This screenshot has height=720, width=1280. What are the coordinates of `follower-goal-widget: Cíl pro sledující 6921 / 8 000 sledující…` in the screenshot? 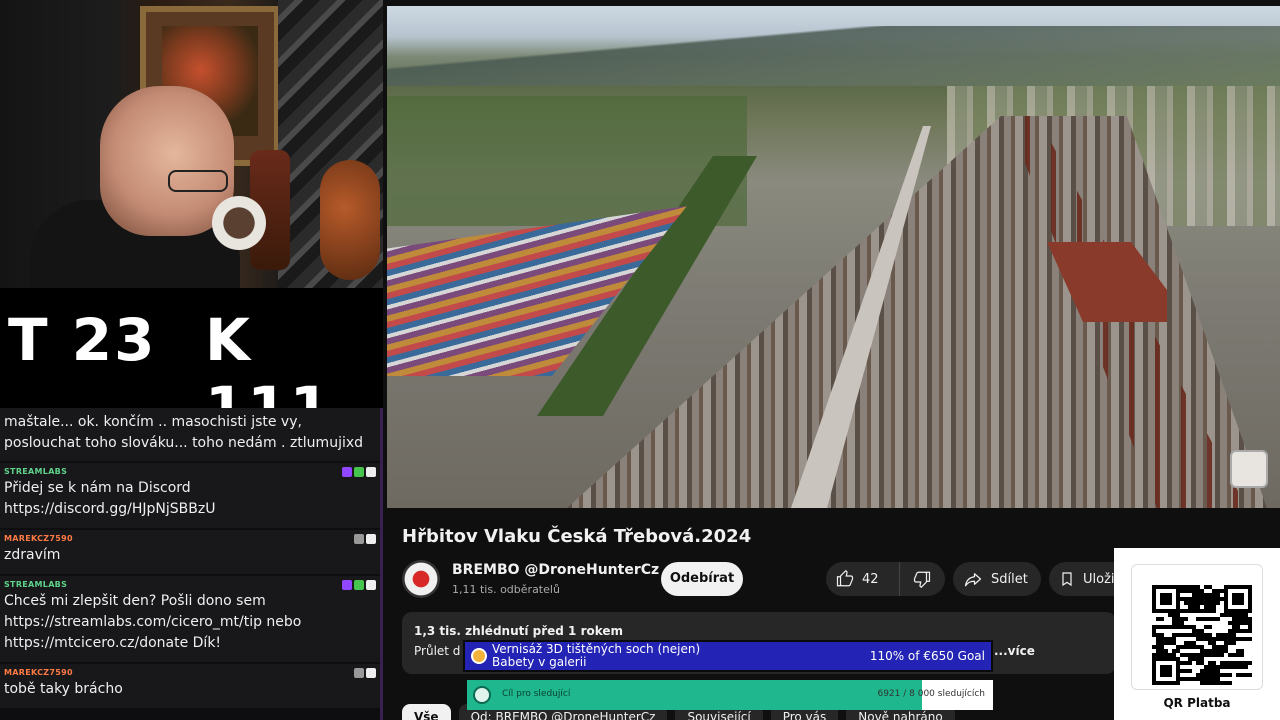 It's located at (730, 695).